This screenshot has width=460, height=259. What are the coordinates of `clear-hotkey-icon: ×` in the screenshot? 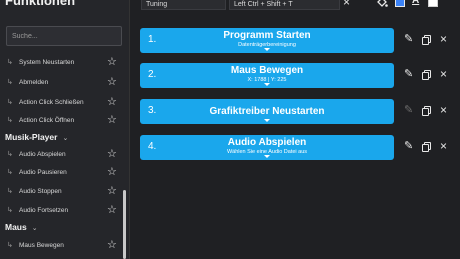 It's located at (346, 4).